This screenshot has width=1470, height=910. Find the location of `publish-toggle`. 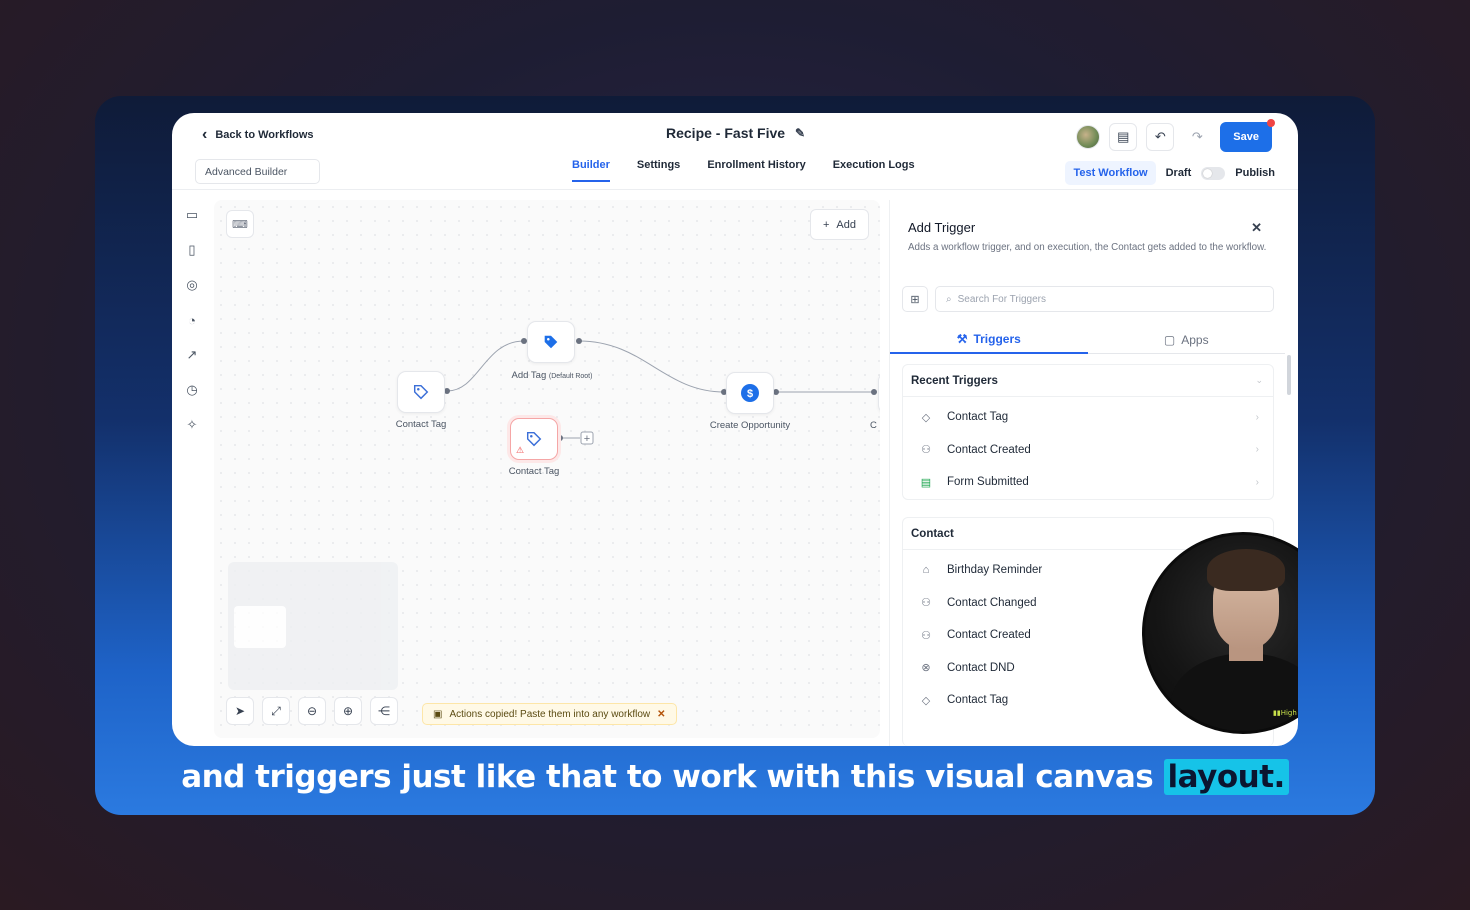

publish-toggle is located at coordinates (1213, 173).